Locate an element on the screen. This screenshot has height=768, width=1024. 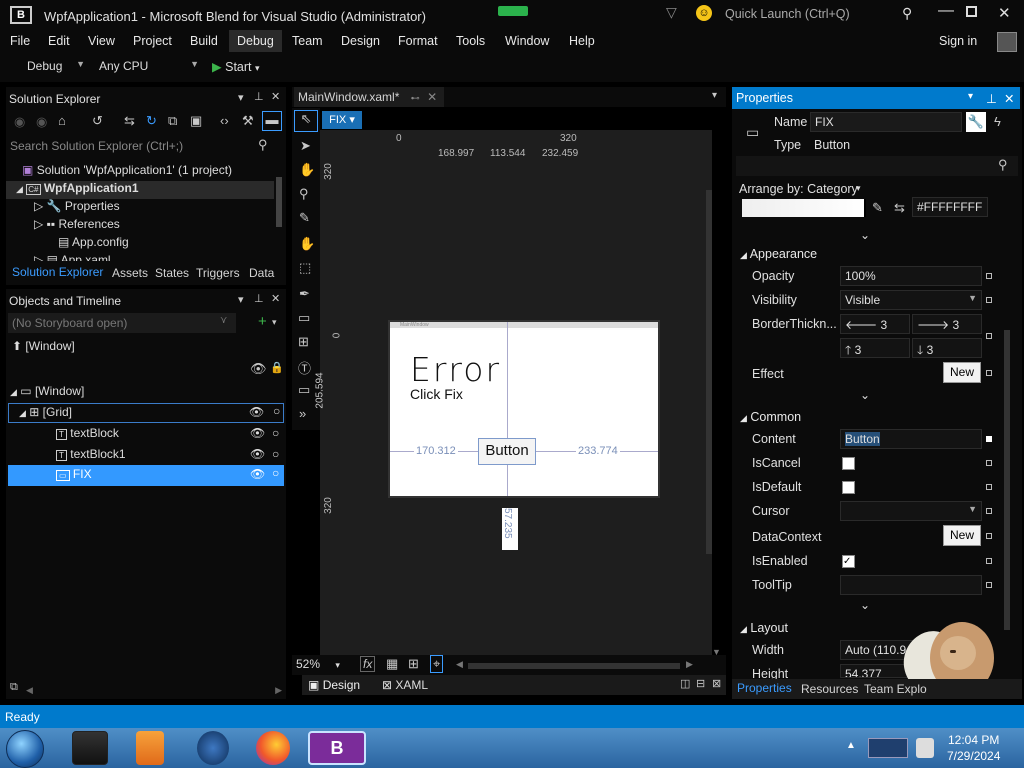
selection-tool-icon: ⇖ is located at coordinates (306, 121).